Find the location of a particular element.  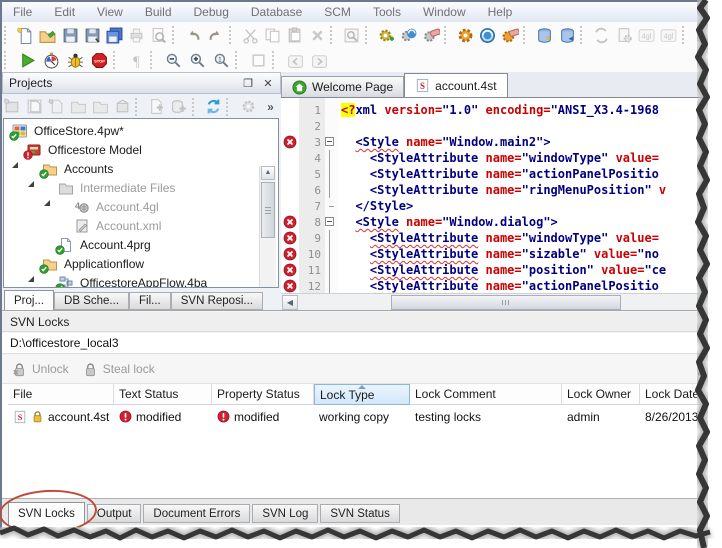

toolbar-button-paste is located at coordinates (295, 35).